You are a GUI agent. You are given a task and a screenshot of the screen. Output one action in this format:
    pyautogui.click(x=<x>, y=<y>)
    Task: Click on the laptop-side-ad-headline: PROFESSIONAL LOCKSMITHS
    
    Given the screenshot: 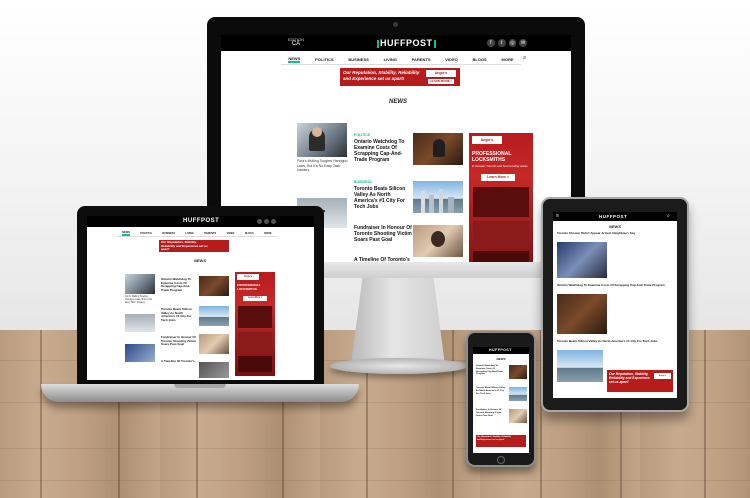 What is the action you would take?
    pyautogui.click(x=249, y=287)
    